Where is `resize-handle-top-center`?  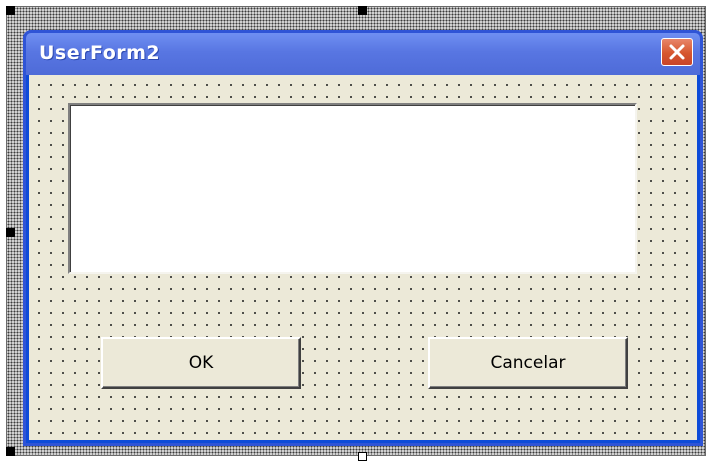 resize-handle-top-center is located at coordinates (362, 10).